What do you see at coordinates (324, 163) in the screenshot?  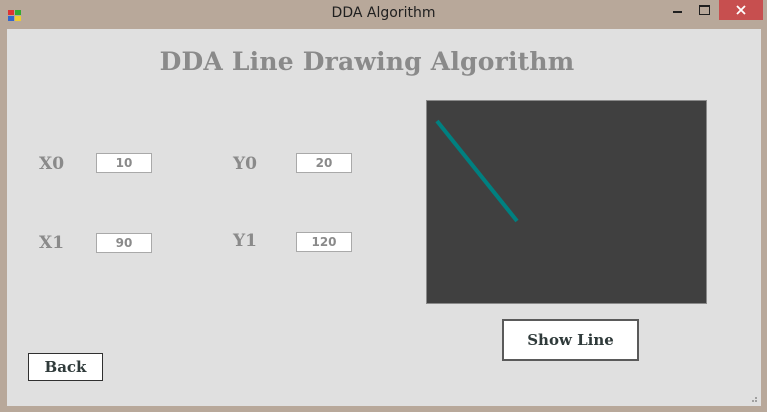 I see `y0-field` at bounding box center [324, 163].